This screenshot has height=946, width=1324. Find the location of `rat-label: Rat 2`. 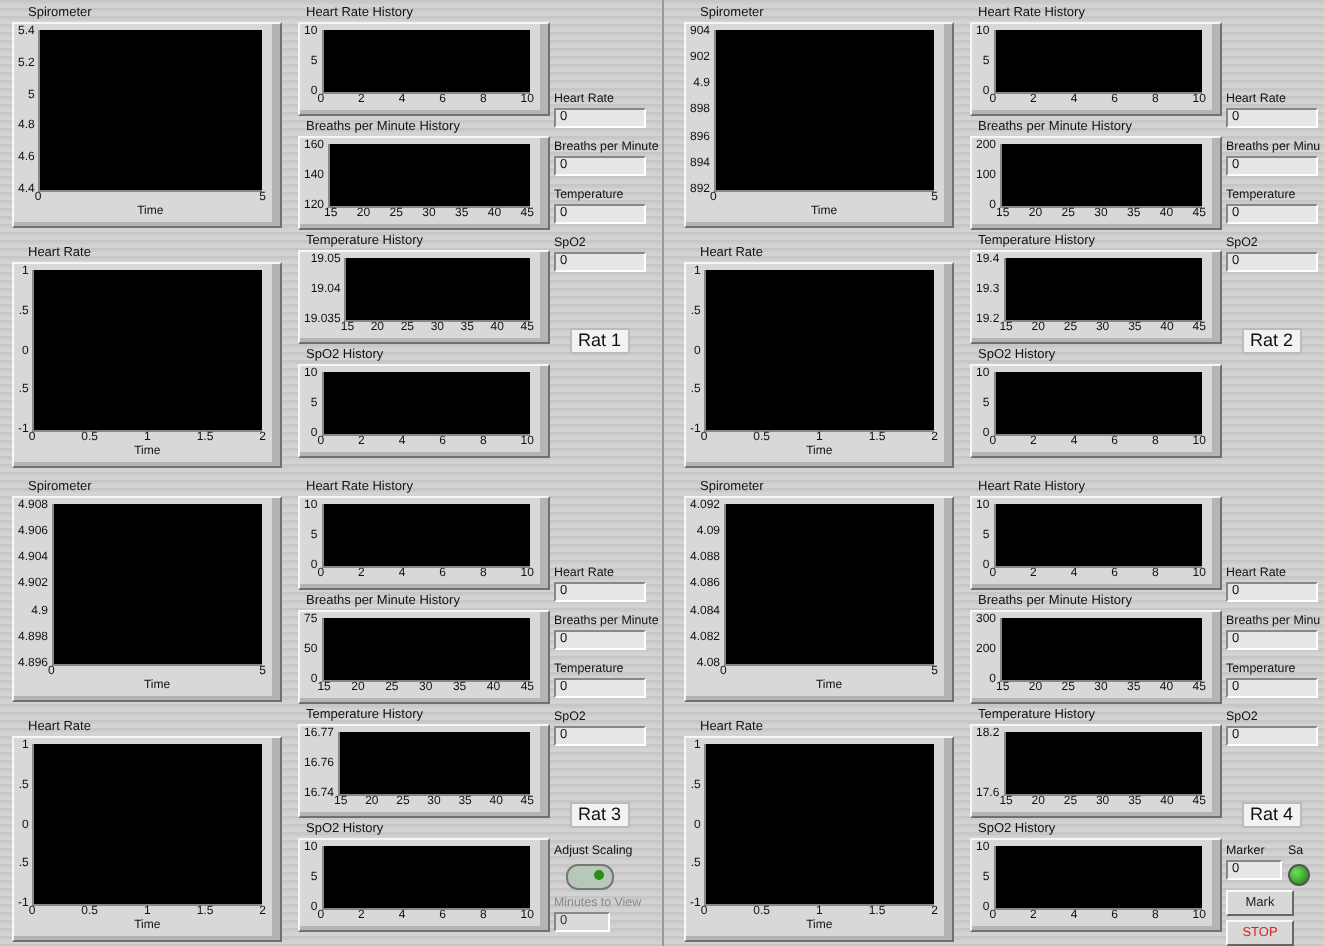

rat-label: Rat 2 is located at coordinates (1272, 341).